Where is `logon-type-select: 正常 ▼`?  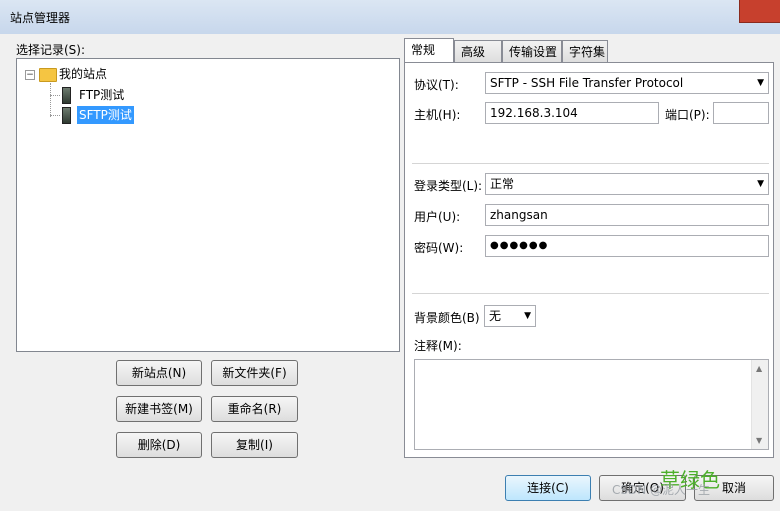 logon-type-select: 正常 ▼ is located at coordinates (627, 184).